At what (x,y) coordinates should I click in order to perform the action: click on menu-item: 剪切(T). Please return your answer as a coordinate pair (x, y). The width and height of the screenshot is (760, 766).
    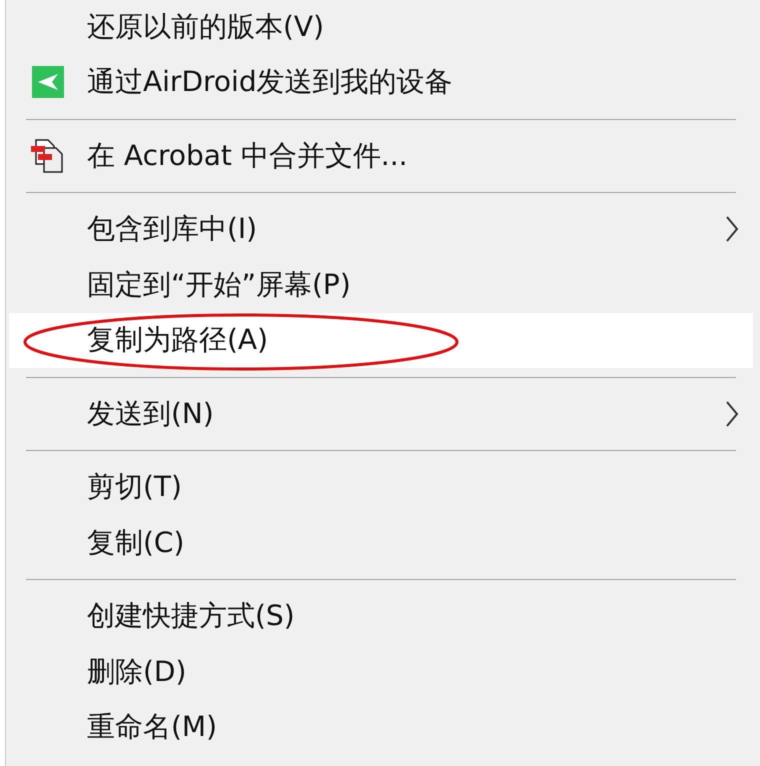
    Looking at the image, I should click on (381, 487).